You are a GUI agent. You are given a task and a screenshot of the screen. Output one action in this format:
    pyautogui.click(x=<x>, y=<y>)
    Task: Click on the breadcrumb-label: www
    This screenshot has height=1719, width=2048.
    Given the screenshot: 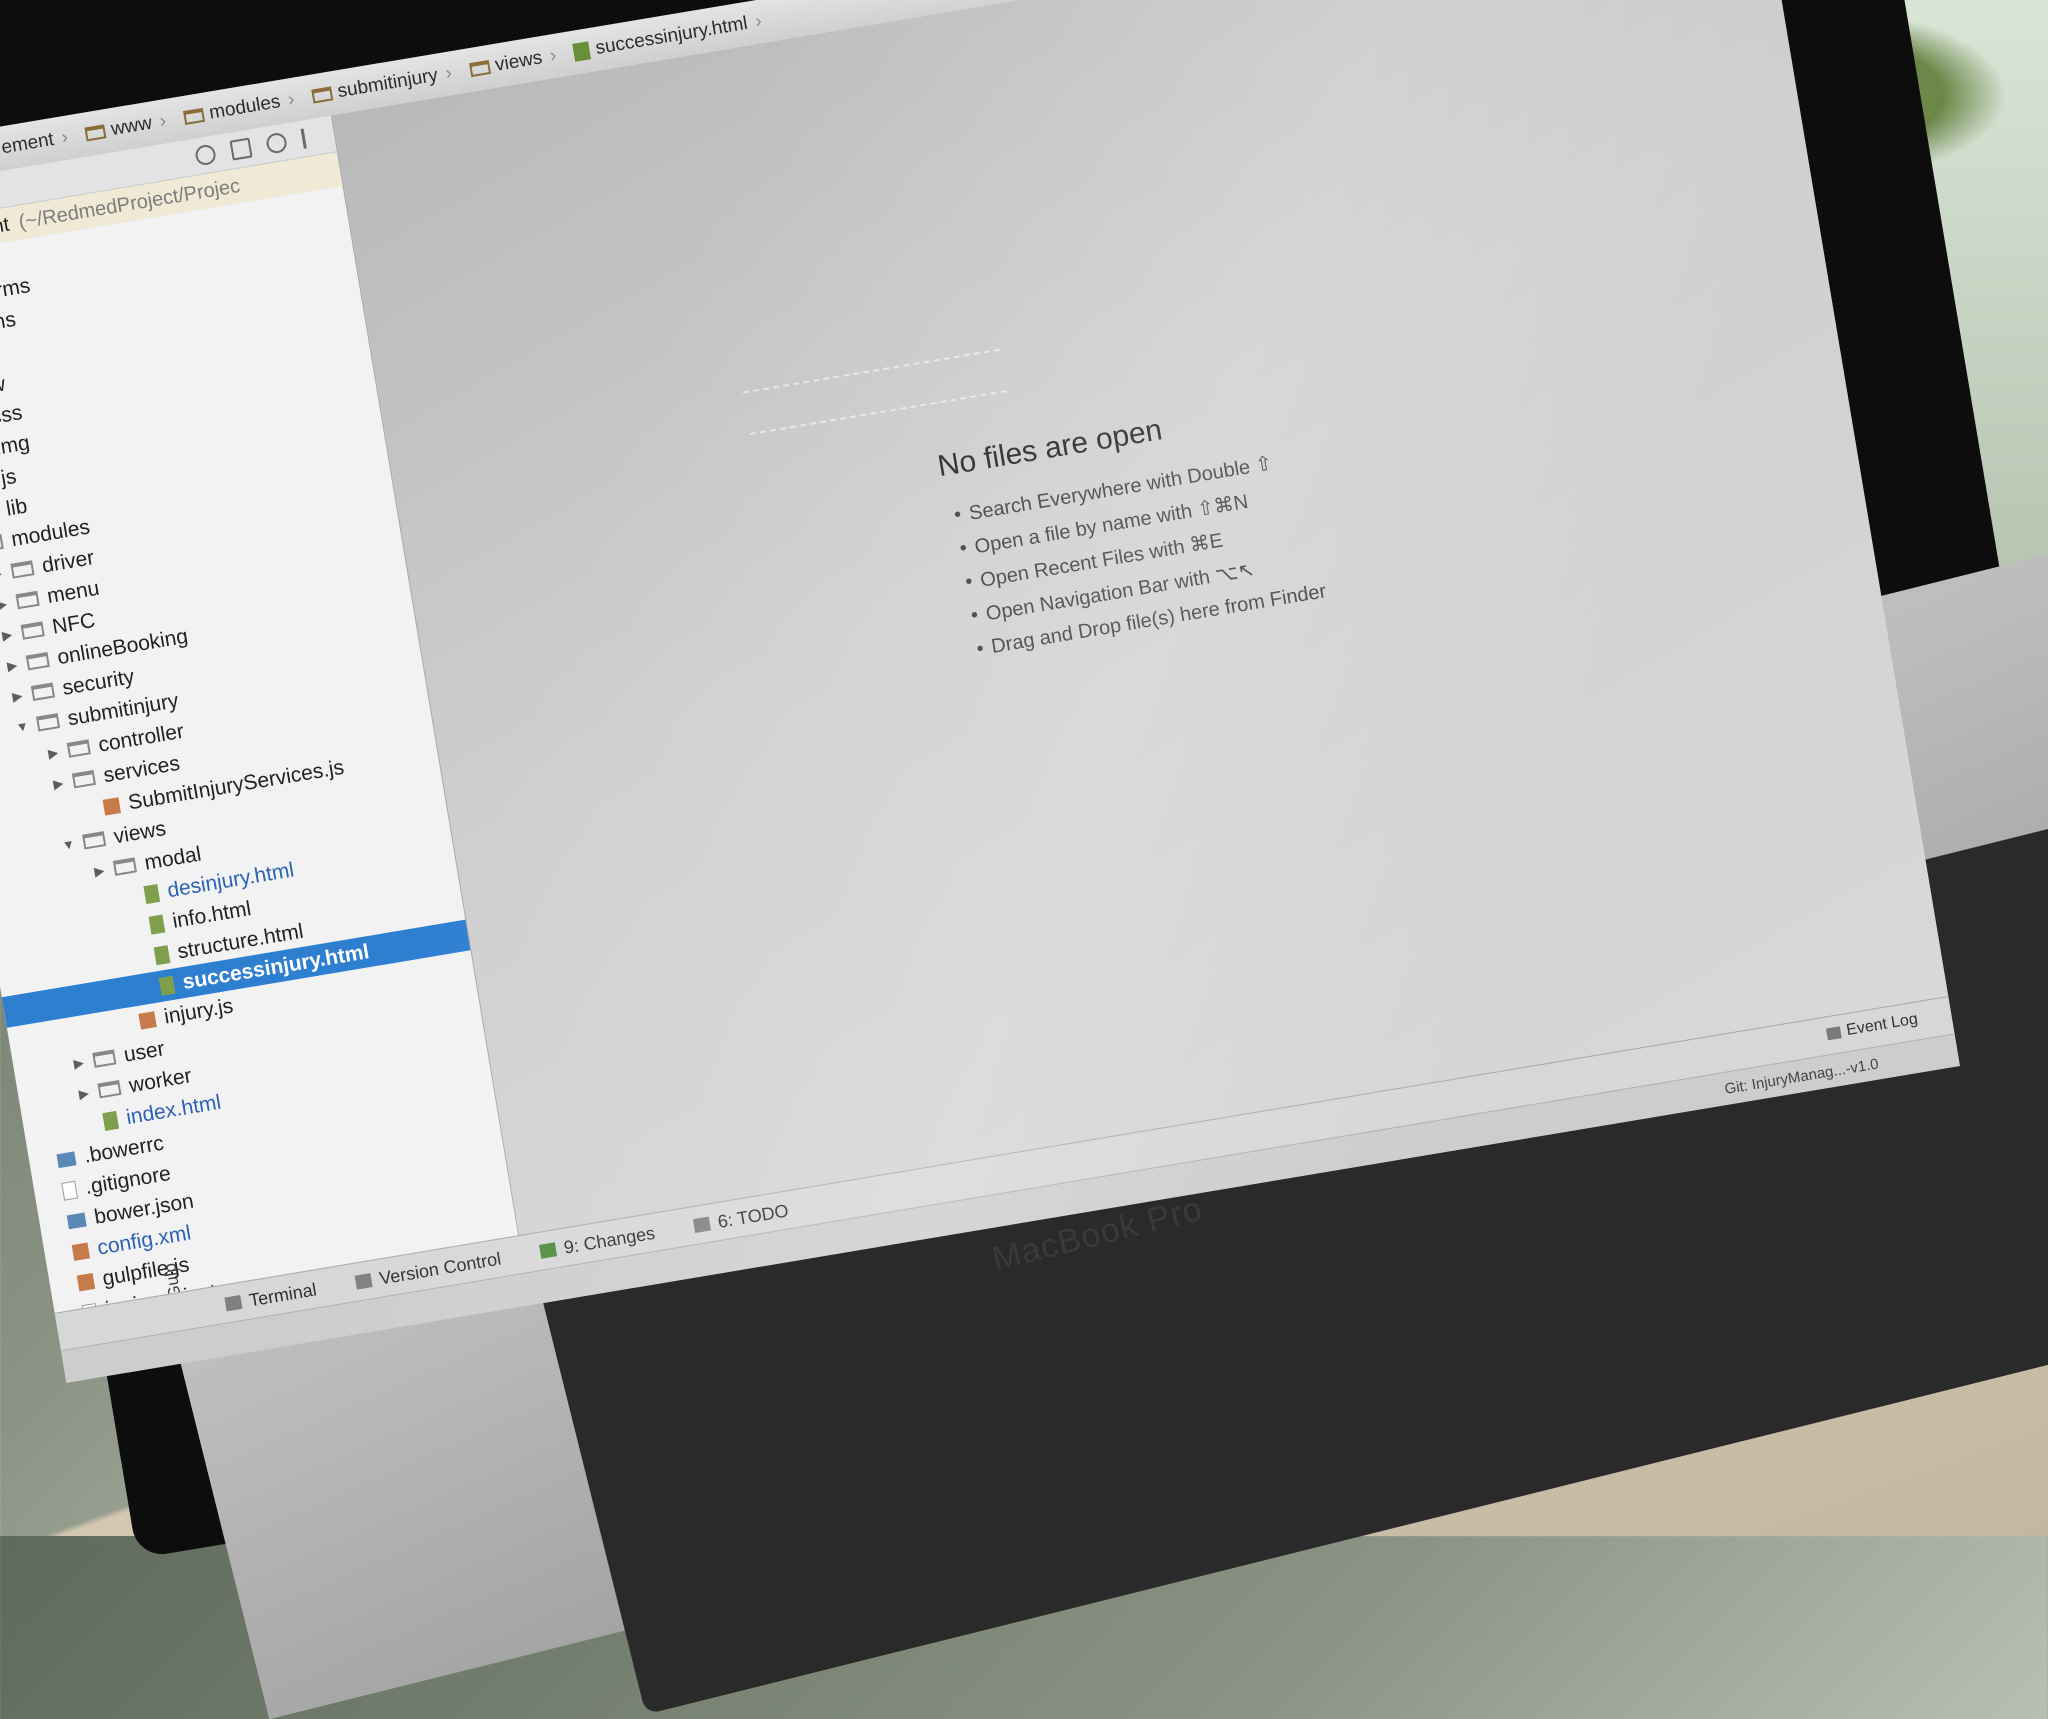 What is the action you would take?
    pyautogui.click(x=131, y=126)
    